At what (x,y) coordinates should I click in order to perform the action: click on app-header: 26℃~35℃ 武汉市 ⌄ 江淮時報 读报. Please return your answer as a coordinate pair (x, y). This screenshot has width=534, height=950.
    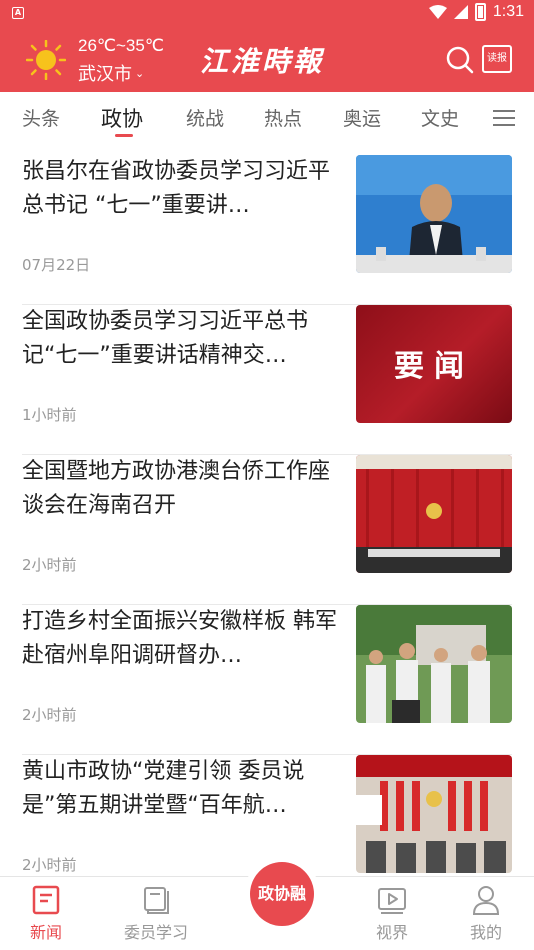
    Looking at the image, I should click on (267, 60).